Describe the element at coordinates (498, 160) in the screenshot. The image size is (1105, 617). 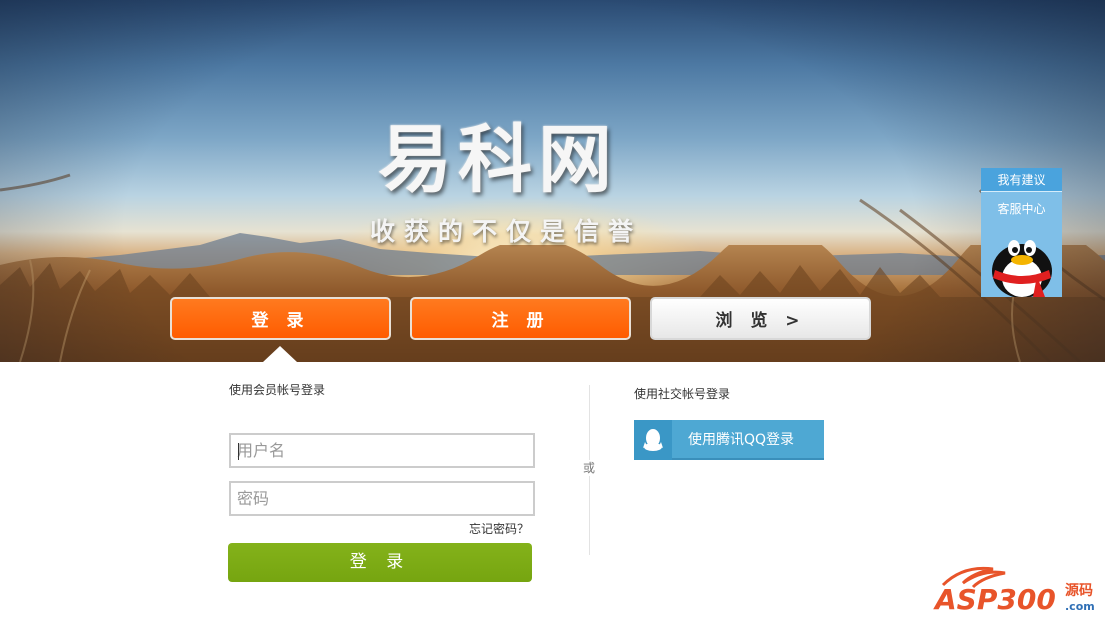
I see `brand-title: 易科网` at that location.